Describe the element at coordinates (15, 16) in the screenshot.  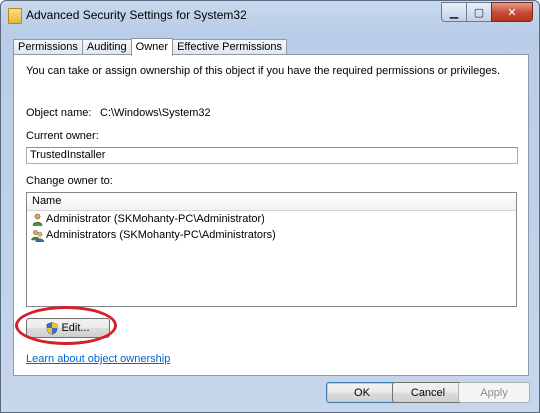
I see `folder-icon` at that location.